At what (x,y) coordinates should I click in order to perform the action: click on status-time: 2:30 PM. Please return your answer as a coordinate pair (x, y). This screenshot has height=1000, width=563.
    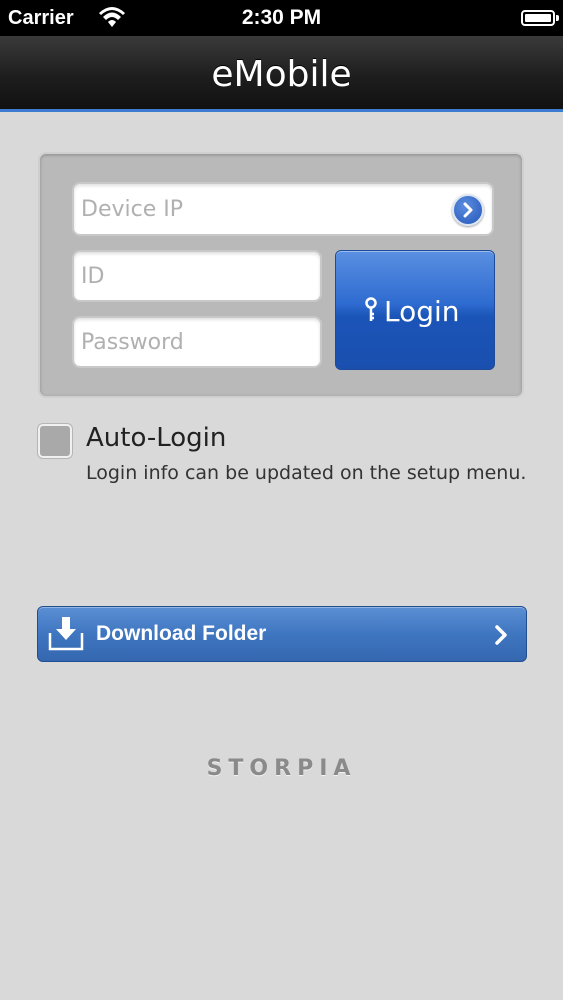
    Looking at the image, I should click on (281, 17).